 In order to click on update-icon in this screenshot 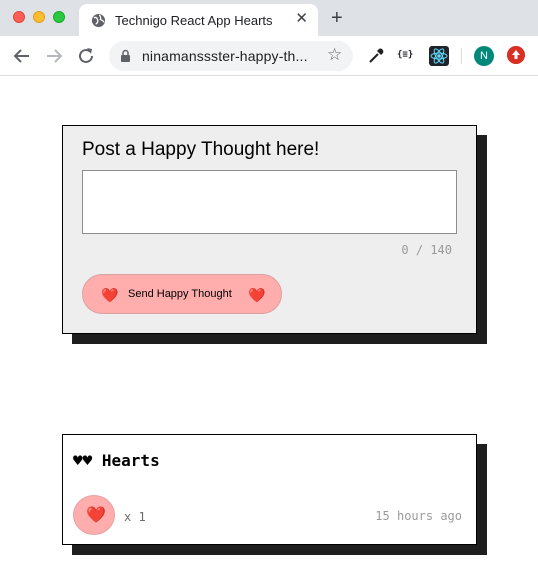, I will do `click(516, 55)`.